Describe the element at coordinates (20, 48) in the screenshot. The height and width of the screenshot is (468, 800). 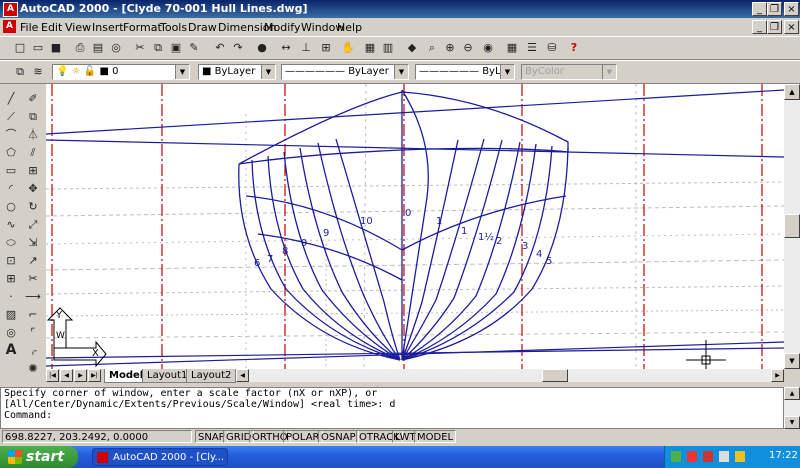
I see `new-icon: □` at that location.